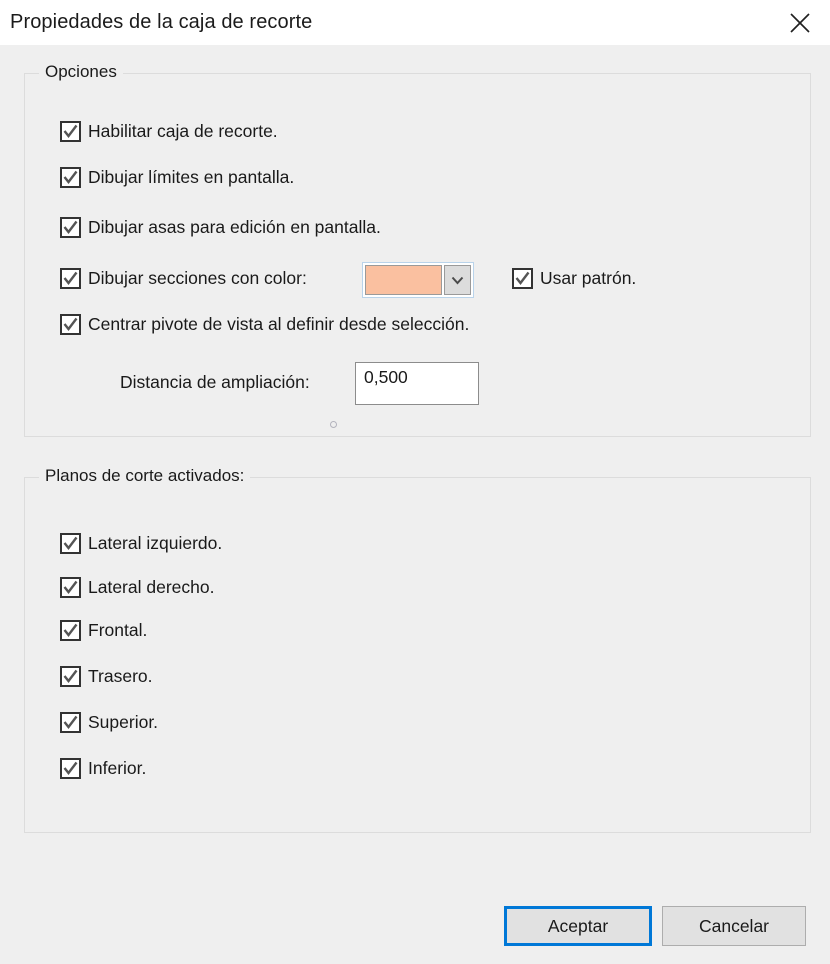  Describe the element at coordinates (70, 131) in the screenshot. I see `checkbox-enable-clip-box` at that location.